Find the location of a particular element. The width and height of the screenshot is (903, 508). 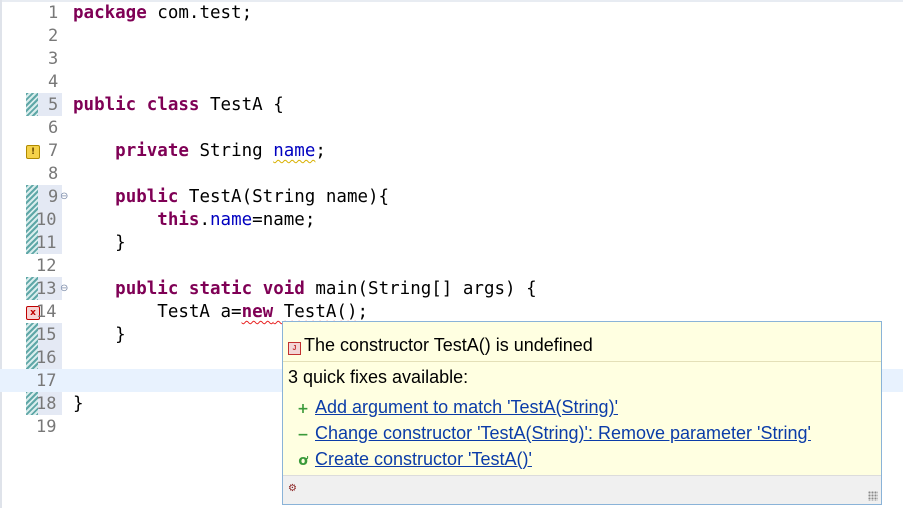

code-line: public static void main(String[] args) { is located at coordinates (304, 289).